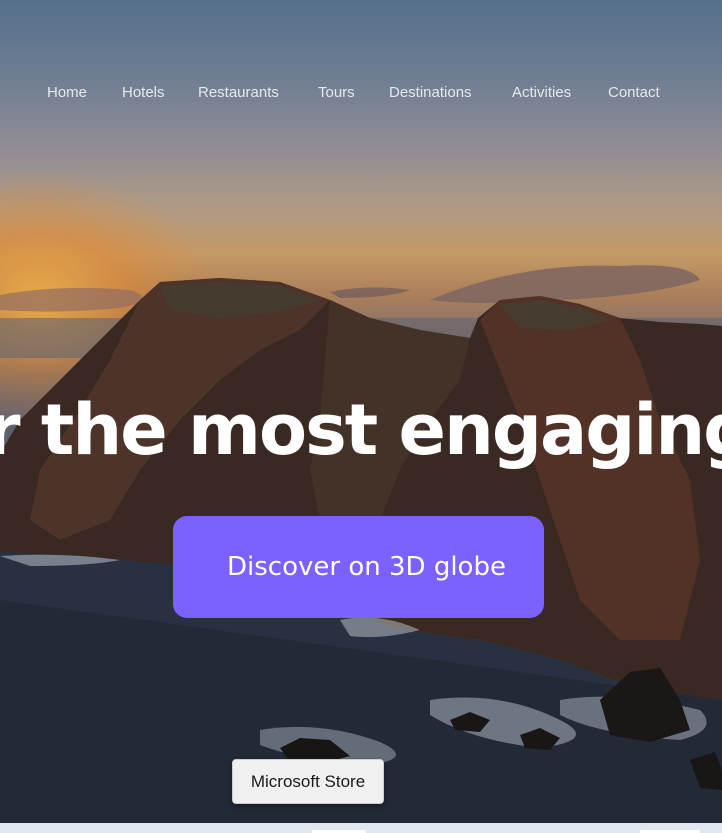 Image resolution: width=722 pixels, height=833 pixels. Describe the element at coordinates (430, 93) in the screenshot. I see `nav-link-destinations: Destinations` at that location.